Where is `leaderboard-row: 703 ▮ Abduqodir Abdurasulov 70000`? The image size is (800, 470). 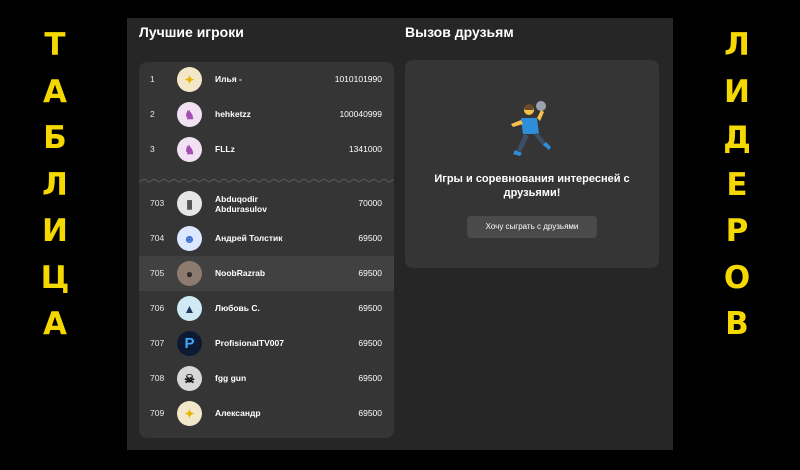 leaderboard-row: 703 ▮ Abduqodir Abdurasulov 70000 is located at coordinates (266, 203).